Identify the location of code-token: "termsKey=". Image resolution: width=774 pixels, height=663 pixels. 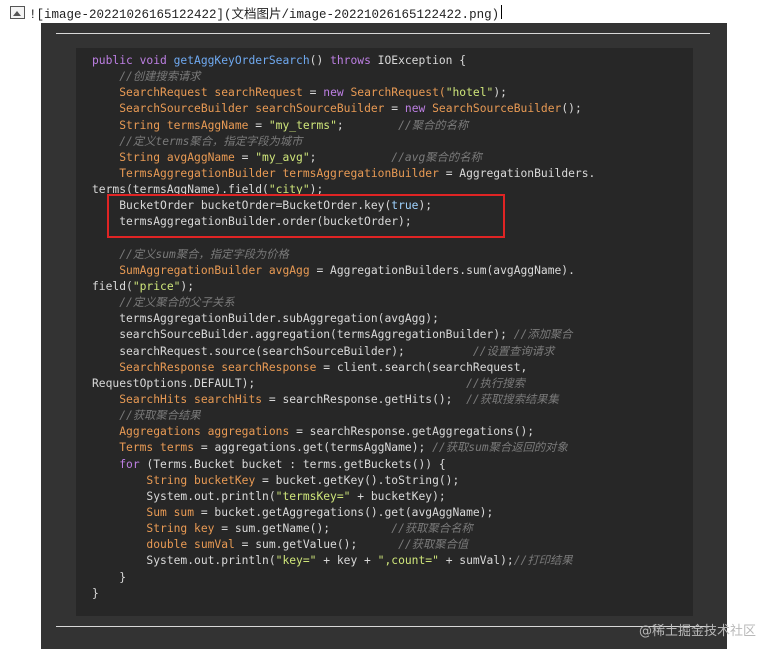
(313, 496).